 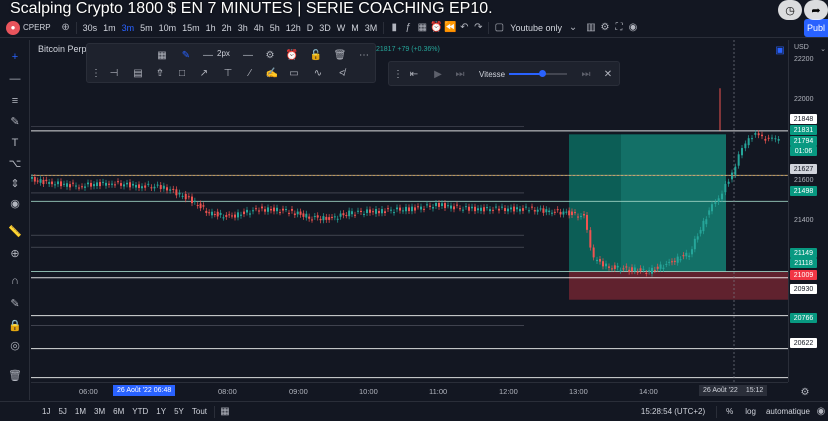 What do you see at coordinates (90, 28) in the screenshot?
I see `timeframe-30s: 30s` at bounding box center [90, 28].